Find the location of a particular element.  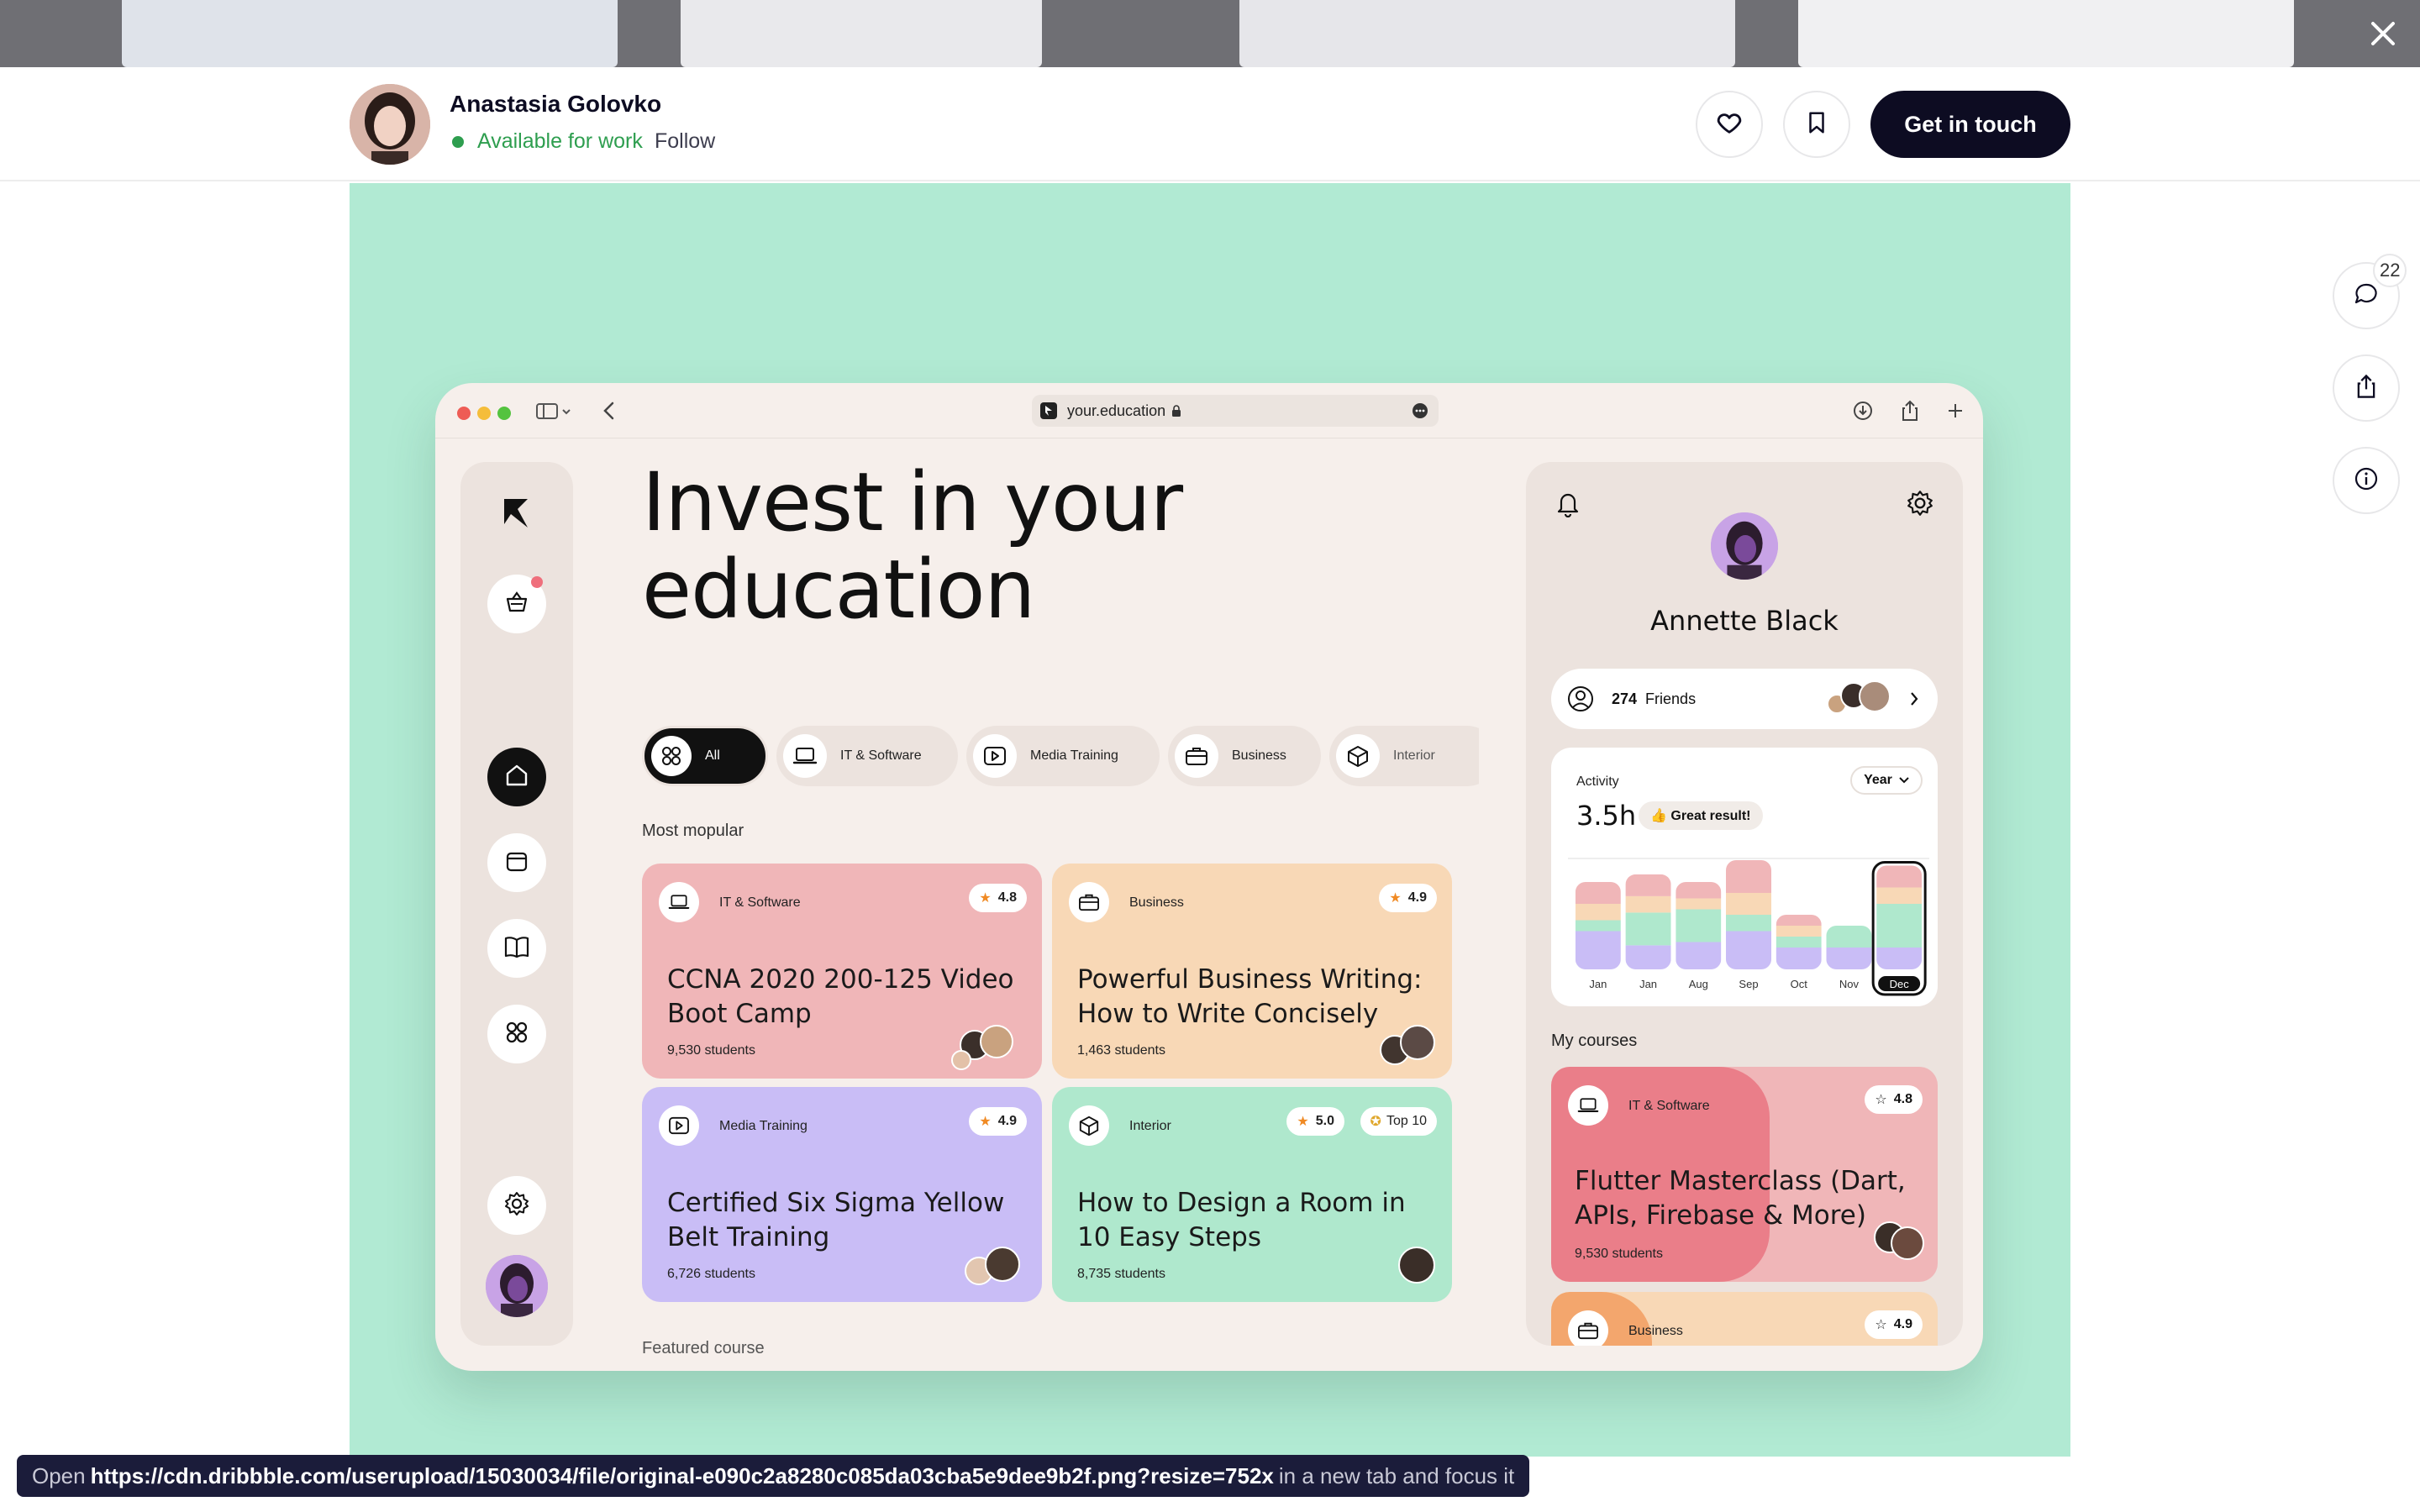

chip-media-training: Media Training is located at coordinates (1063, 756).